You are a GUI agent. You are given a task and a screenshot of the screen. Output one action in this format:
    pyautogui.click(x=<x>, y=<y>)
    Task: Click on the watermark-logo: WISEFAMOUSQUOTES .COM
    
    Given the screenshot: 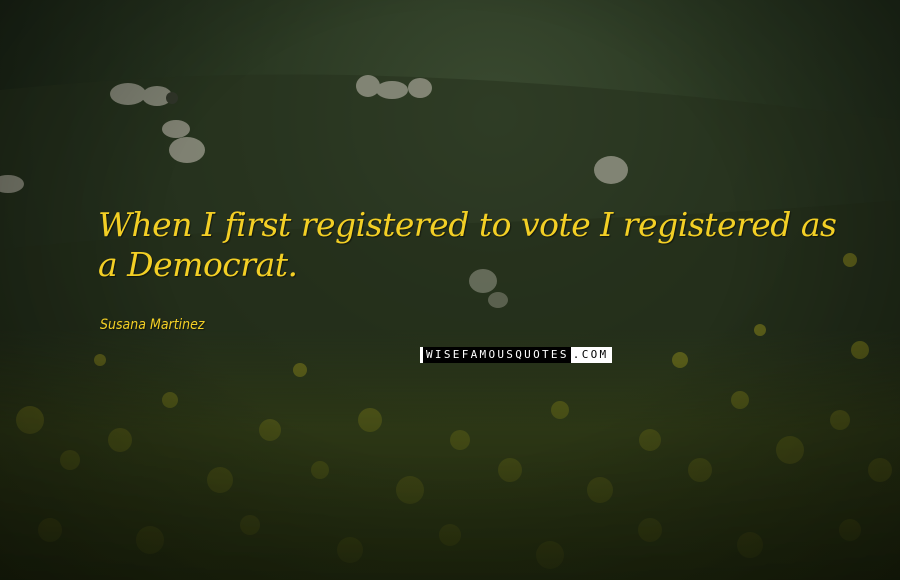 What is the action you would take?
    pyautogui.click(x=516, y=355)
    